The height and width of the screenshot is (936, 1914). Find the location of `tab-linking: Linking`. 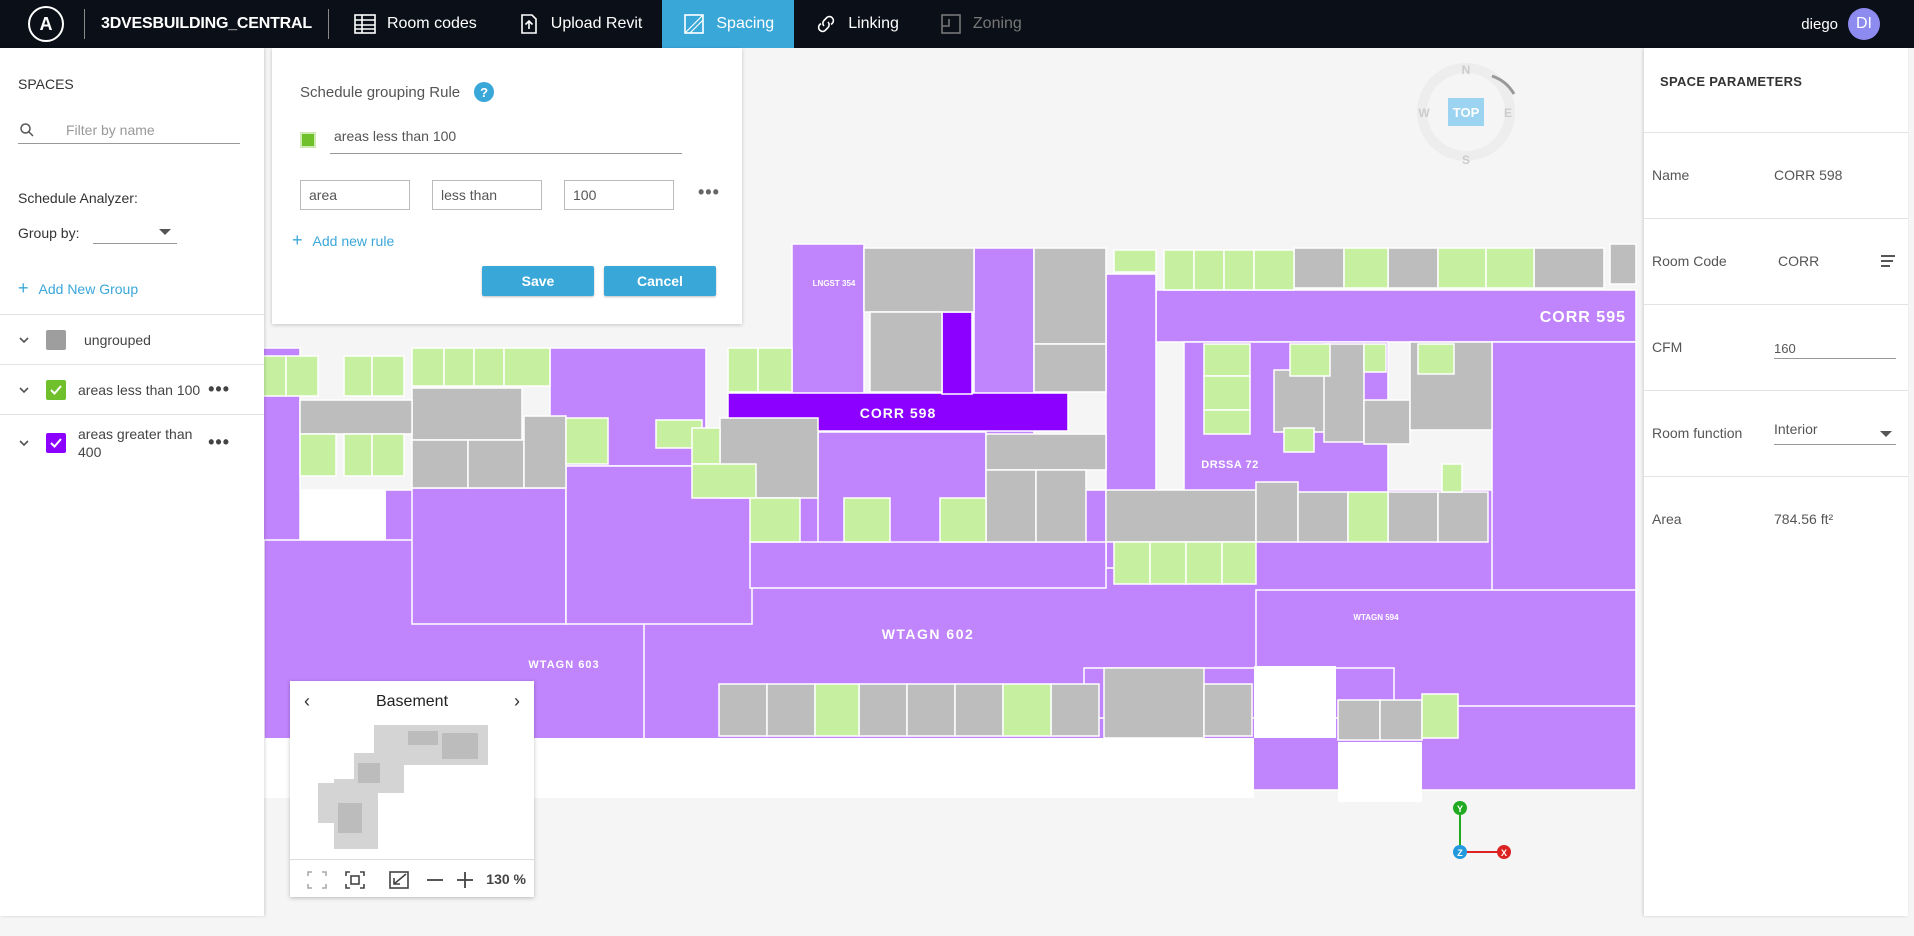

tab-linking: Linking is located at coordinates (856, 24).